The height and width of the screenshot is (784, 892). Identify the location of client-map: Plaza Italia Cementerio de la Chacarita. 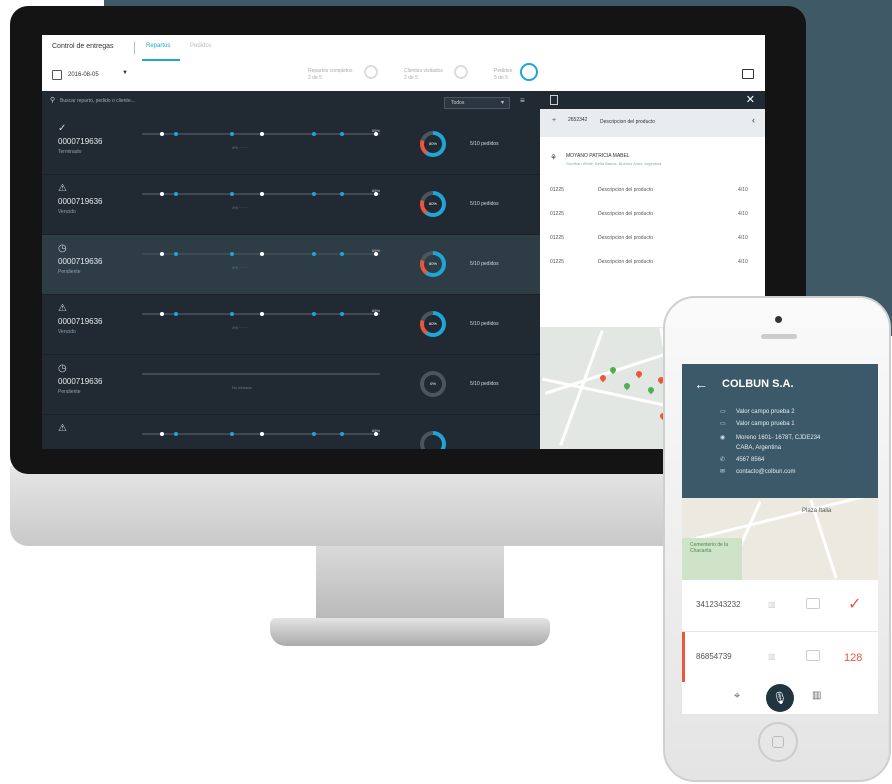
(780, 539).